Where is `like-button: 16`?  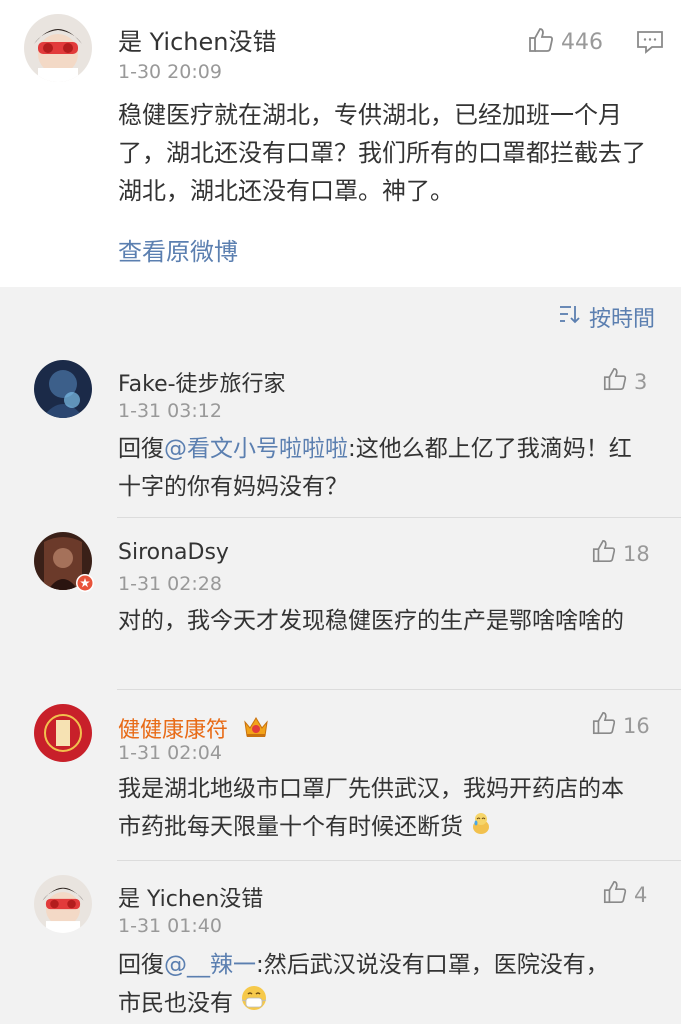
like-button: 16 is located at coordinates (620, 725).